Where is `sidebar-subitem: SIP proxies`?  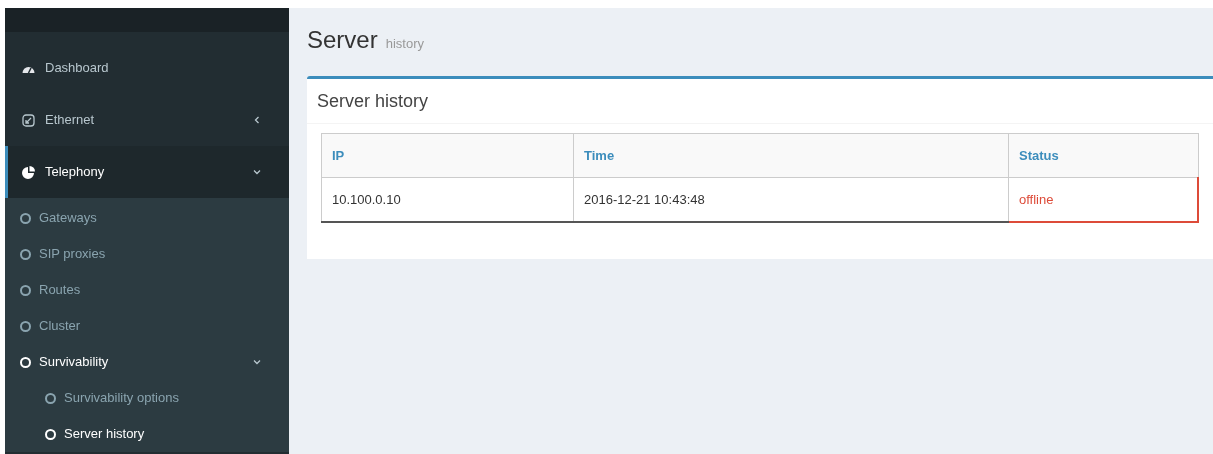
sidebar-subitem: SIP proxies is located at coordinates (147, 254).